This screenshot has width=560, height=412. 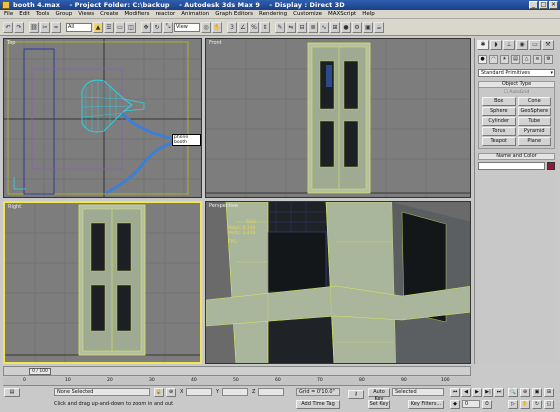 What do you see at coordinates (379, 395) in the screenshot?
I see `auto-key-button: Auto Key` at bounding box center [379, 395].